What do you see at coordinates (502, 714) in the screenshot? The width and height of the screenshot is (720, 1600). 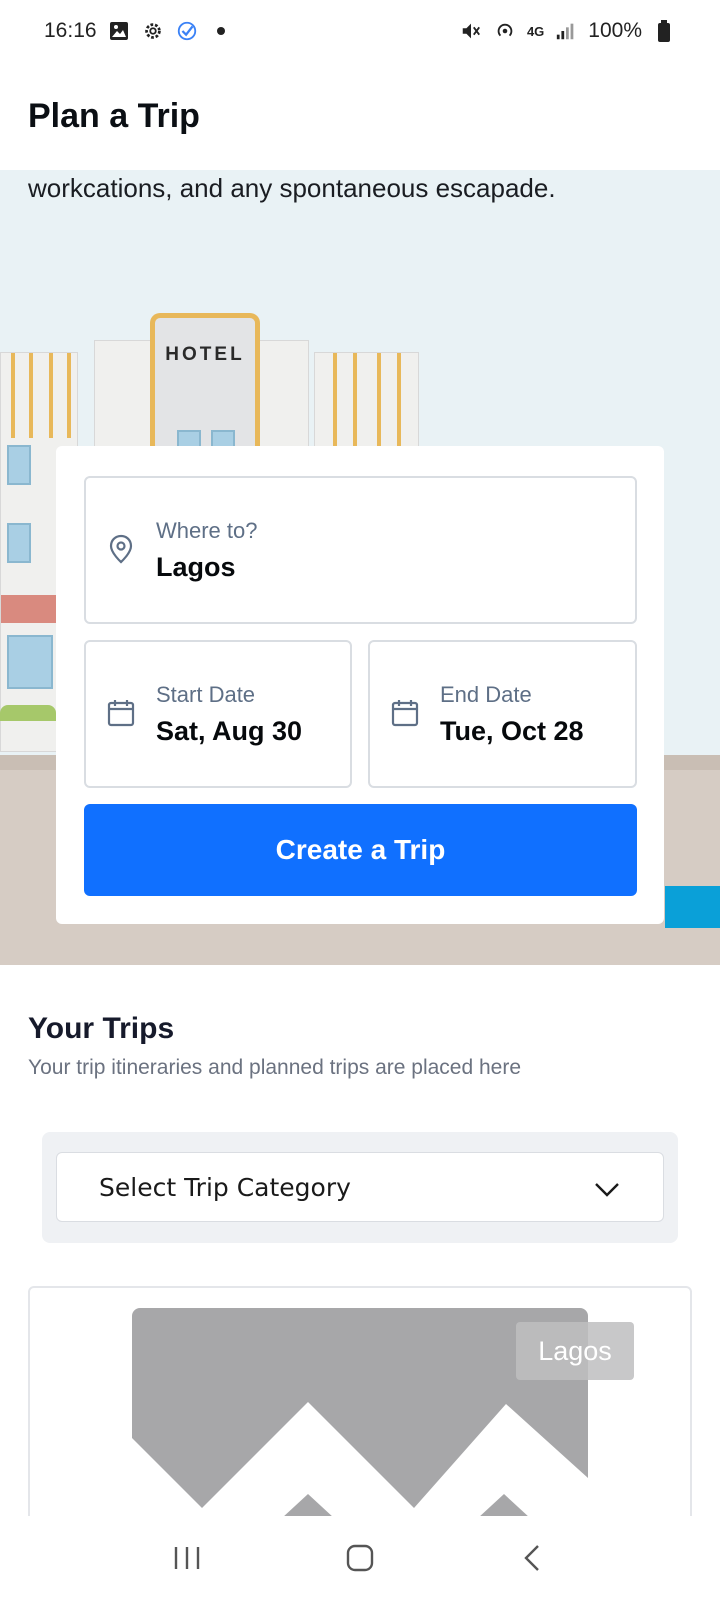 I see `end-date-field: End Date Tue, Oct 28` at bounding box center [502, 714].